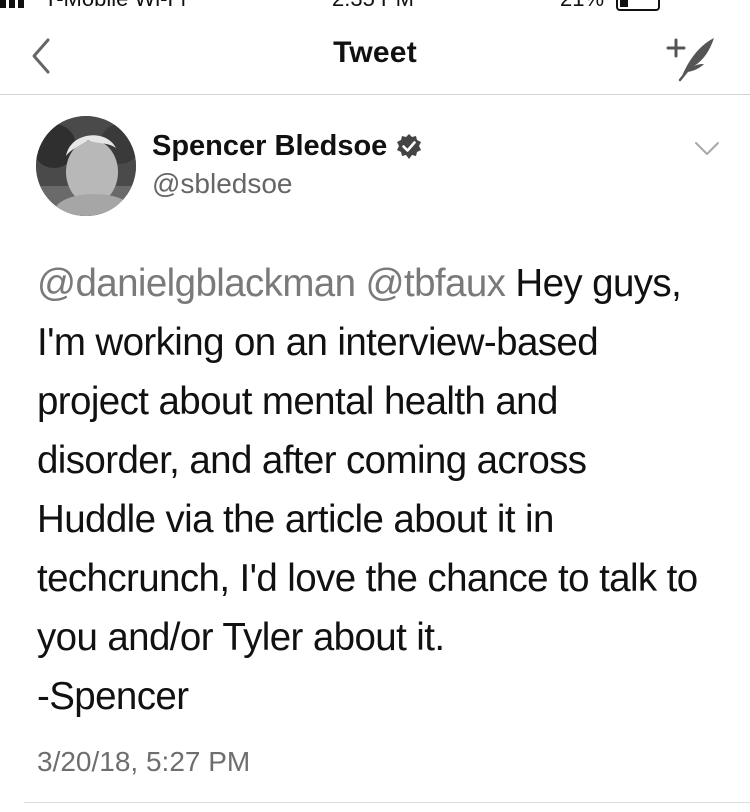 The width and height of the screenshot is (750, 812). I want to click on compose-tweet-icon, so click(690, 60).